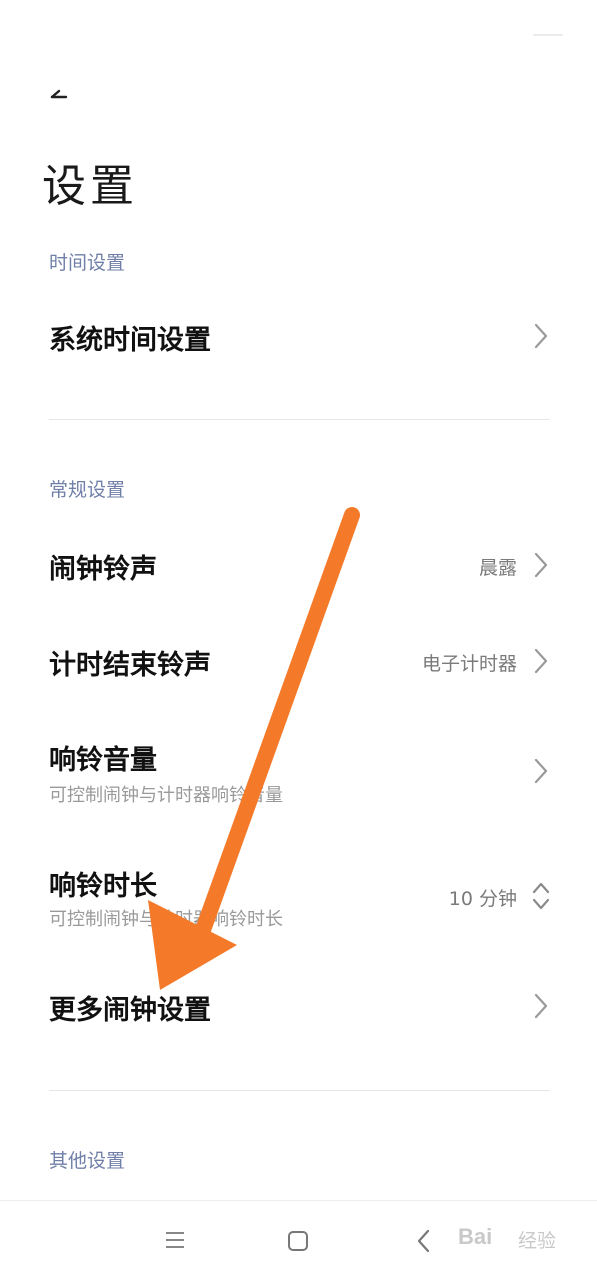 The width and height of the screenshot is (597, 1281). I want to click on row-title: 计时结束铃声, so click(130, 665).